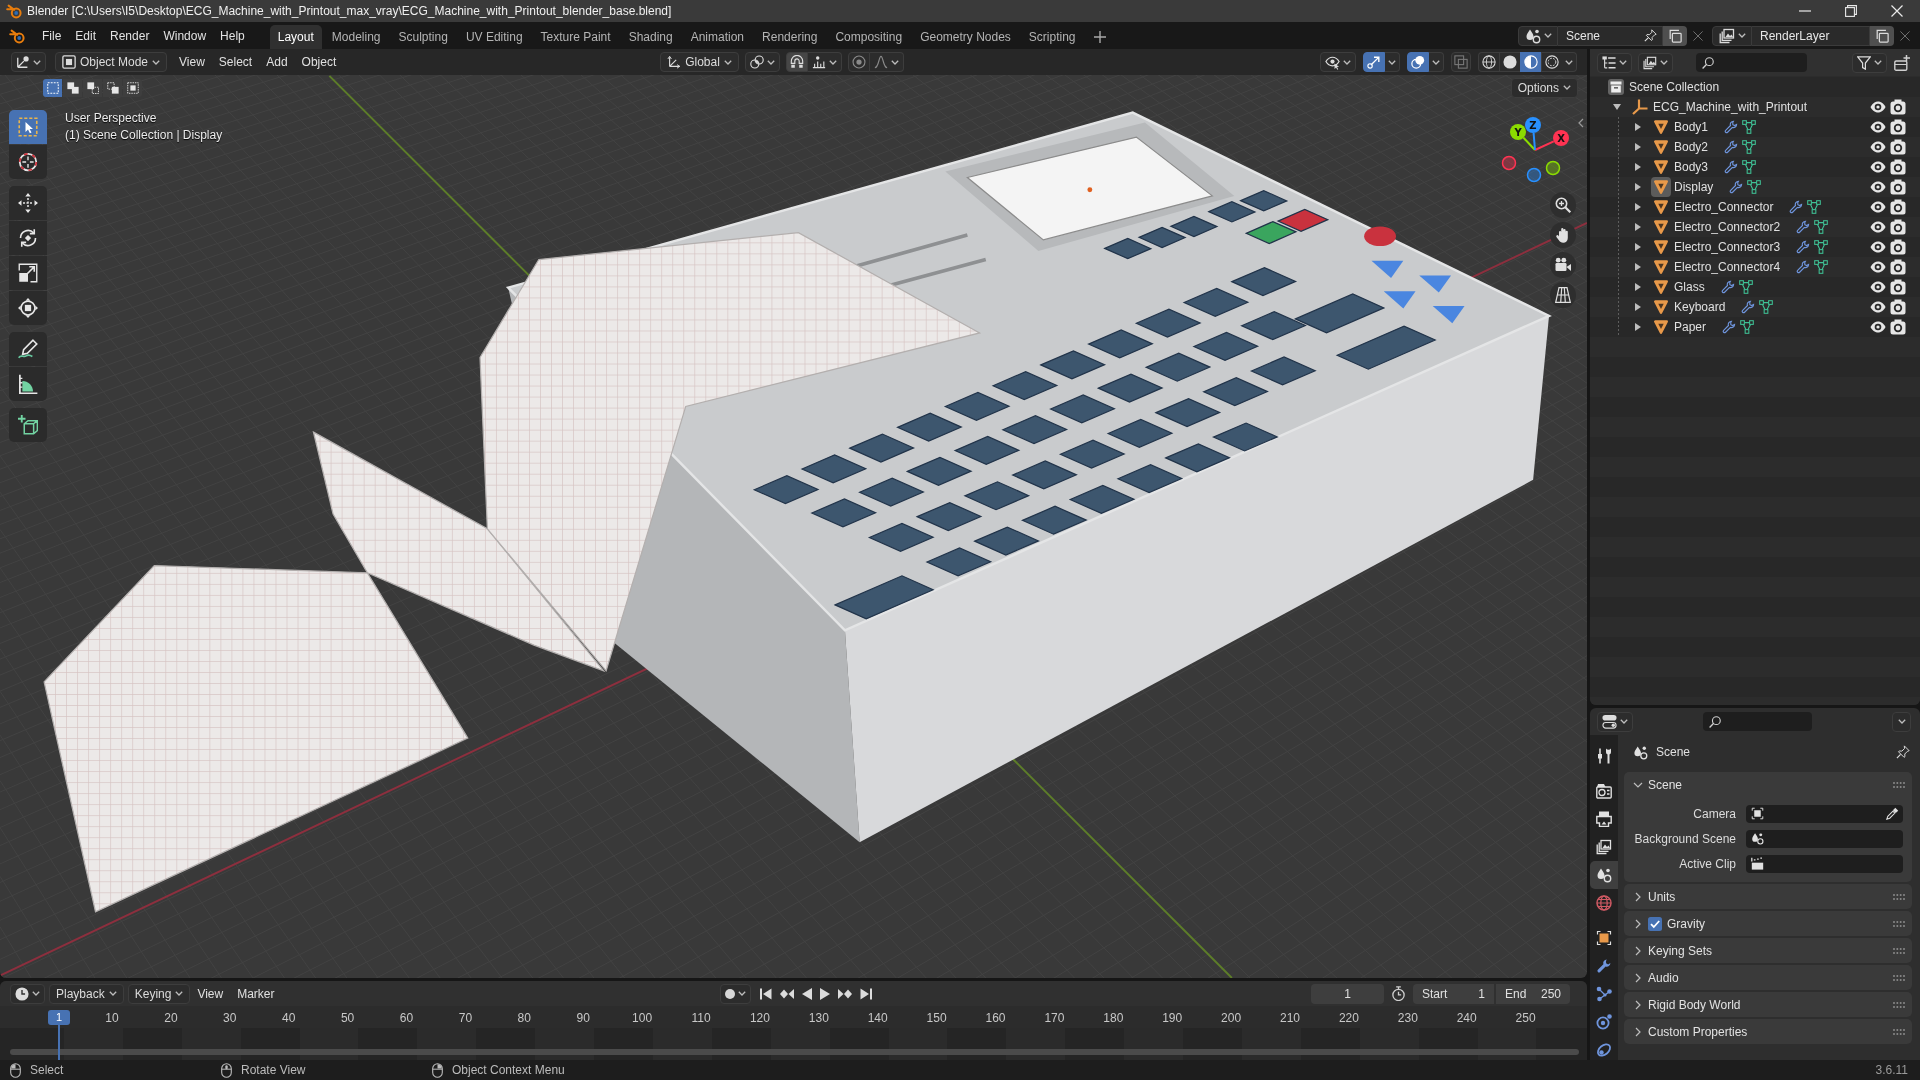 The height and width of the screenshot is (1080, 1920). What do you see at coordinates (1655, 923) in the screenshot?
I see `checkbox` at bounding box center [1655, 923].